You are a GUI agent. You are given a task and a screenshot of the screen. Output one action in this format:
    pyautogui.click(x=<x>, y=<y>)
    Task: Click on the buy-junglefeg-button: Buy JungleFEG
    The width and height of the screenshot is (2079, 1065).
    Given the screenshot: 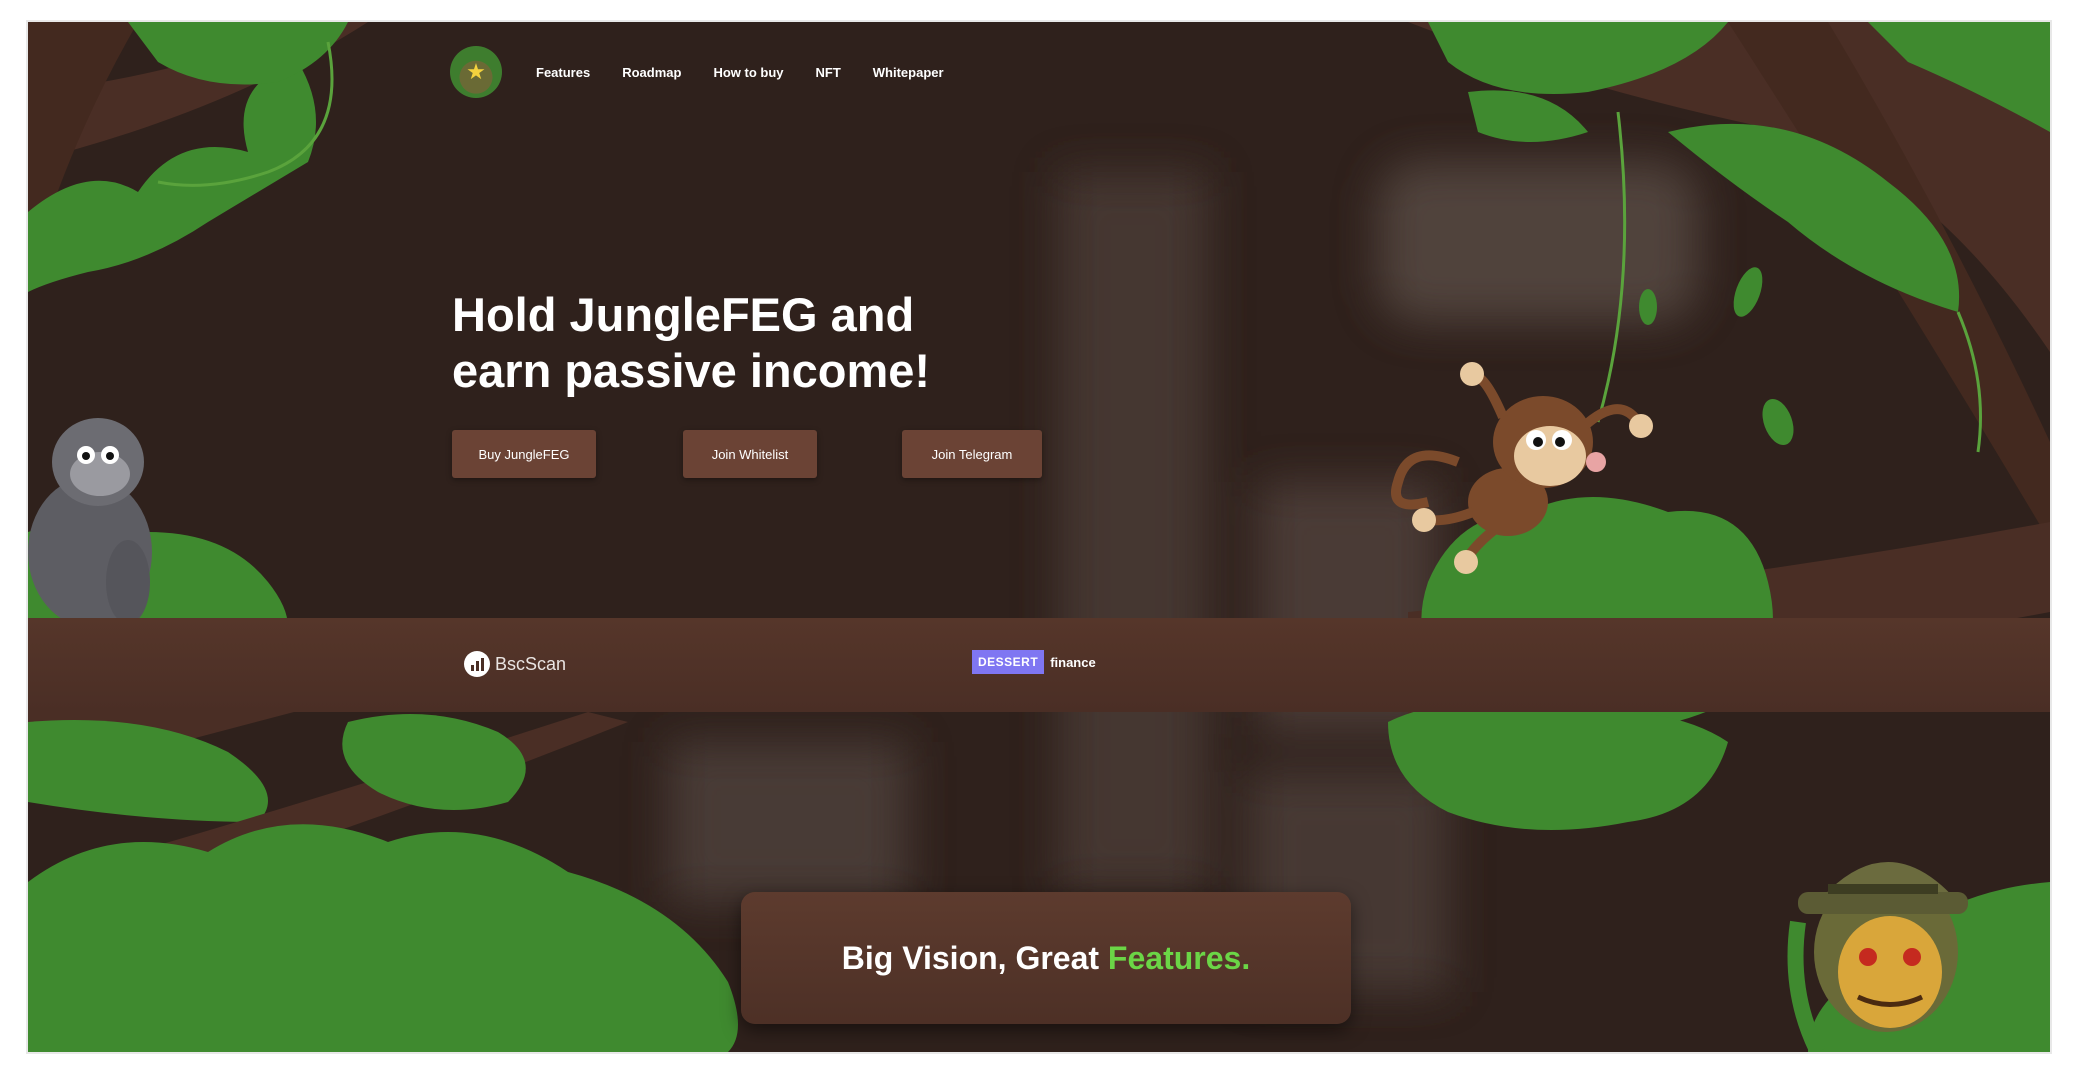 What is the action you would take?
    pyautogui.click(x=524, y=454)
    